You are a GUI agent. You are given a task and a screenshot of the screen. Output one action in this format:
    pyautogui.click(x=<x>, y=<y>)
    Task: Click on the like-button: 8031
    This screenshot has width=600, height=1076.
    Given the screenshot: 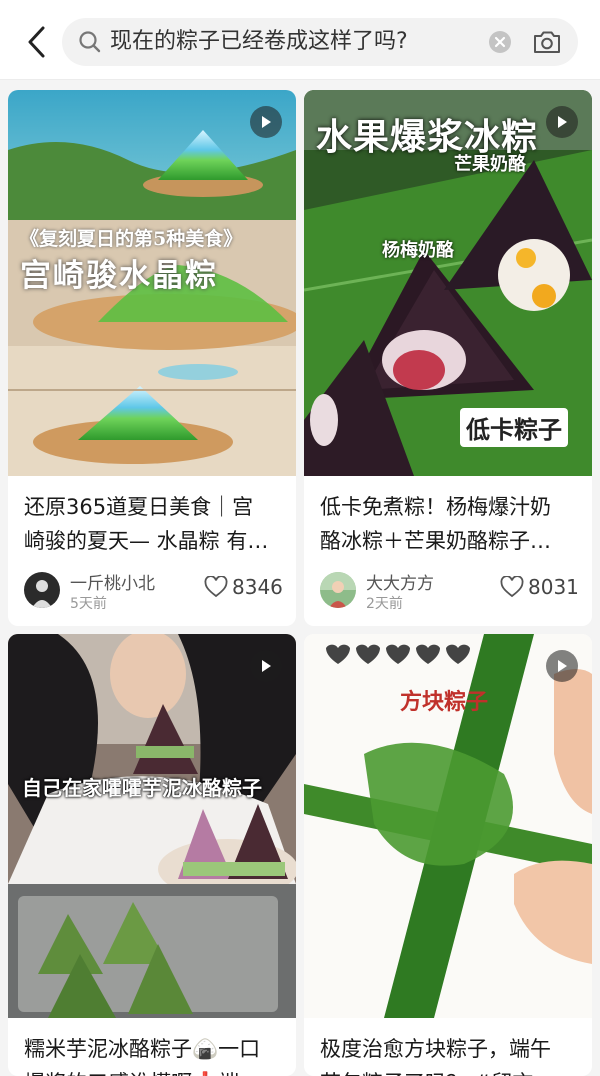 What is the action you would take?
    pyautogui.click(x=539, y=587)
    